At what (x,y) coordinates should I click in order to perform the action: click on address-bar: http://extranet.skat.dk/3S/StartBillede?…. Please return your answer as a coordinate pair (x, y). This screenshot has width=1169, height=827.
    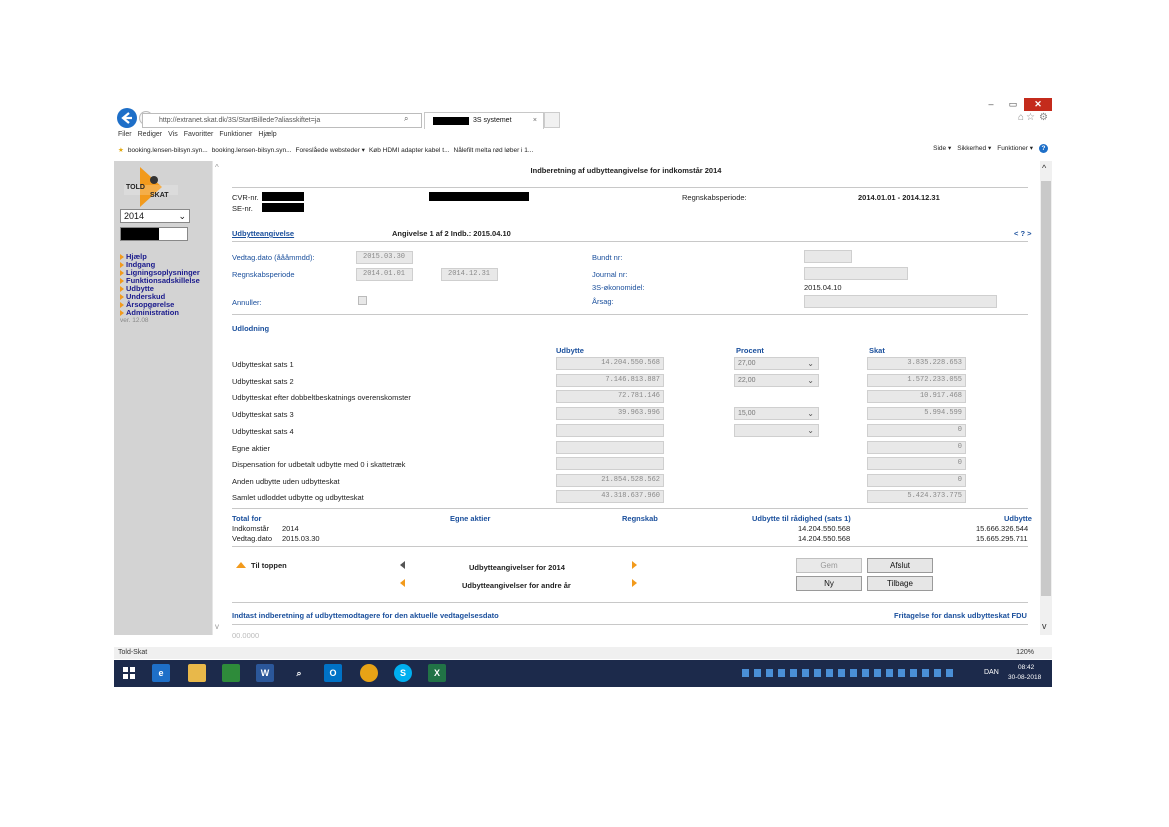
    Looking at the image, I should click on (282, 120).